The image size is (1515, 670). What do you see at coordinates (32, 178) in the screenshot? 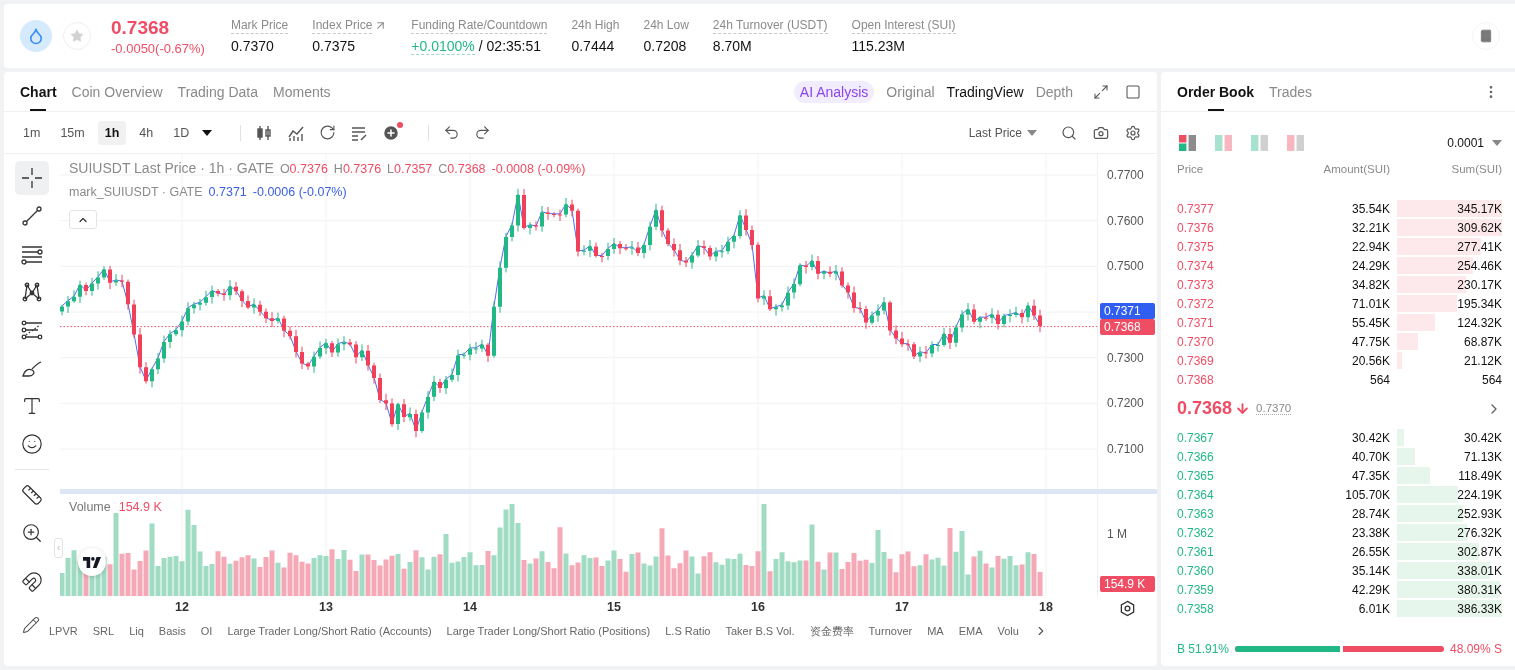
I see `drawing-tool-button` at bounding box center [32, 178].